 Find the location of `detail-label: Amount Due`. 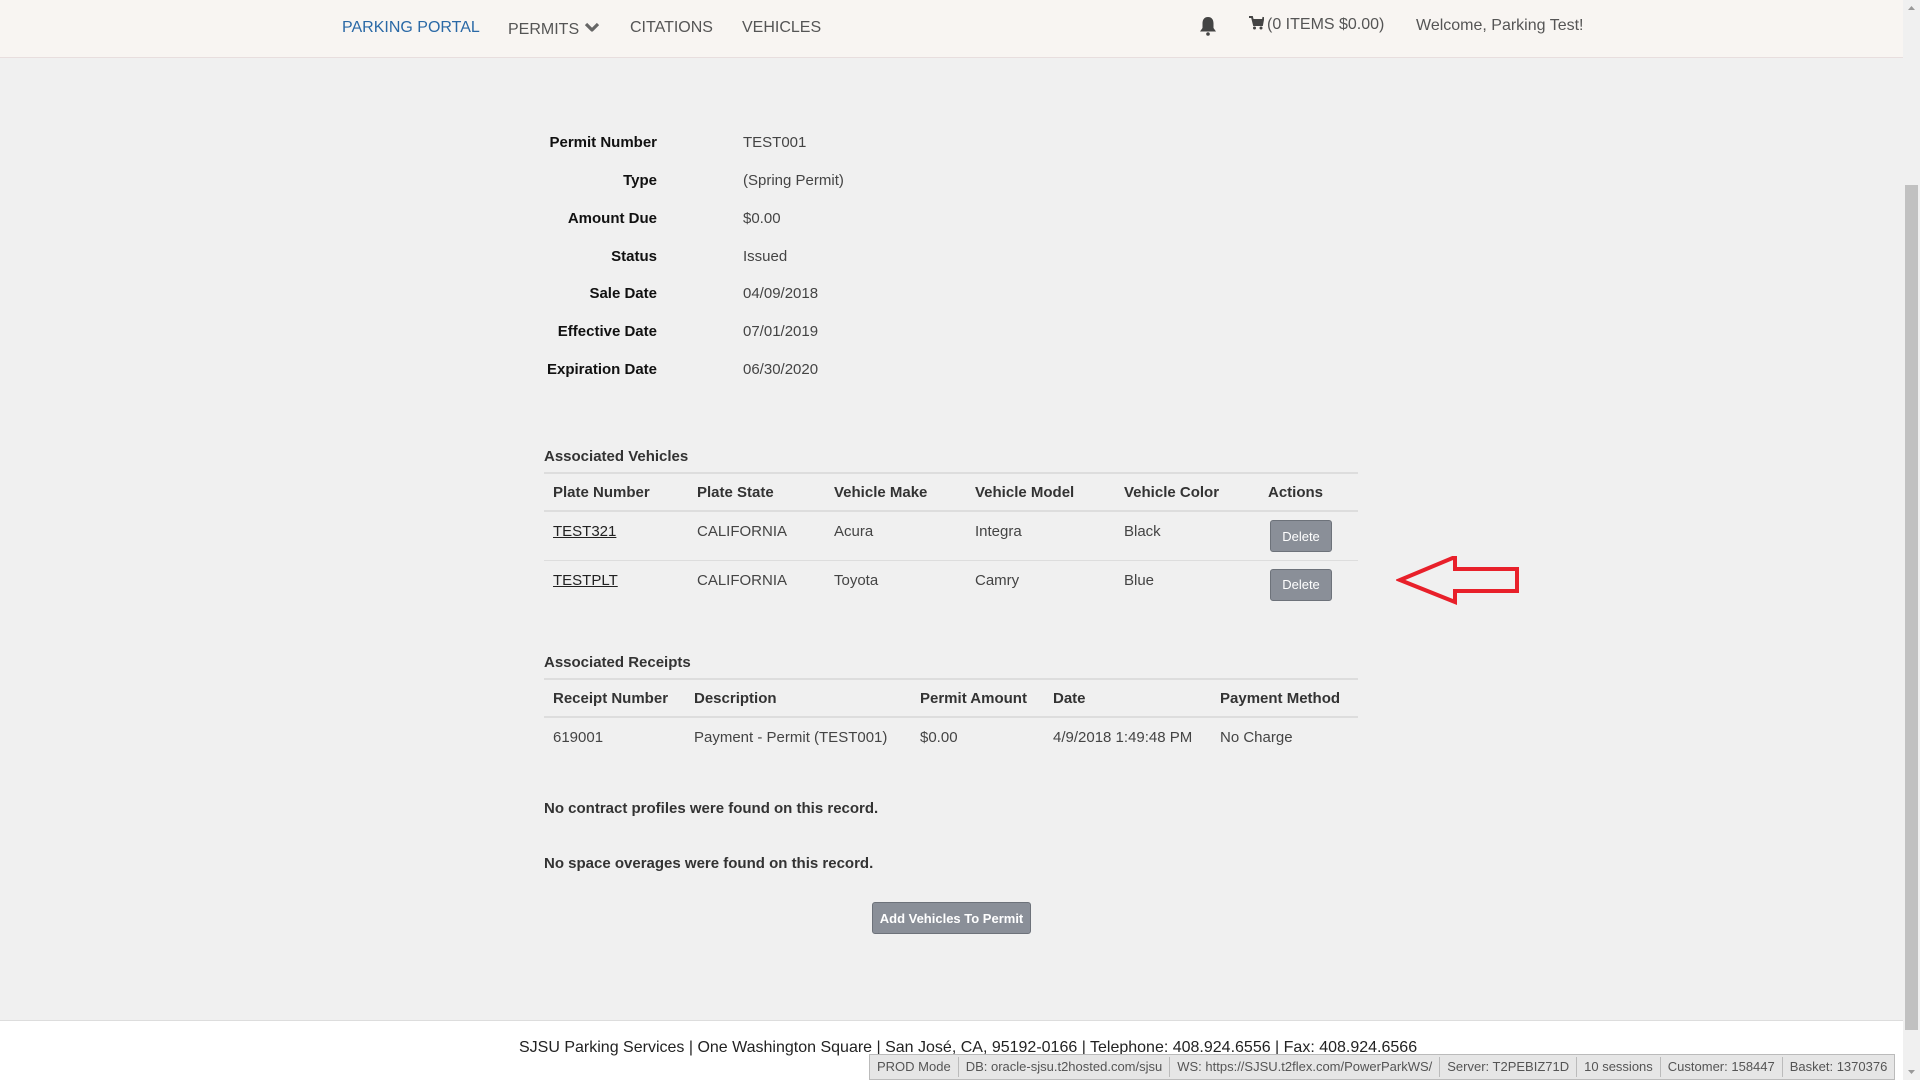

detail-label: Amount Due is located at coordinates (612, 218).